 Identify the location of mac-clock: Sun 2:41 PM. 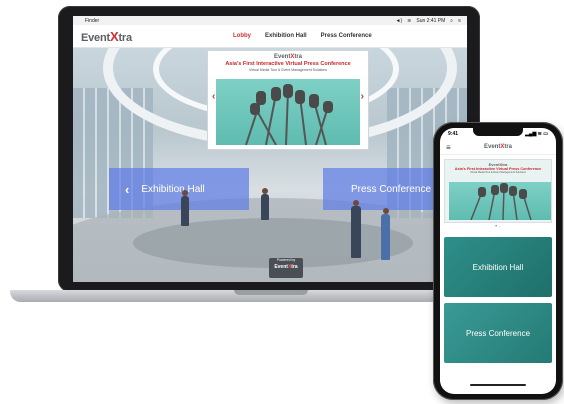
(431, 20).